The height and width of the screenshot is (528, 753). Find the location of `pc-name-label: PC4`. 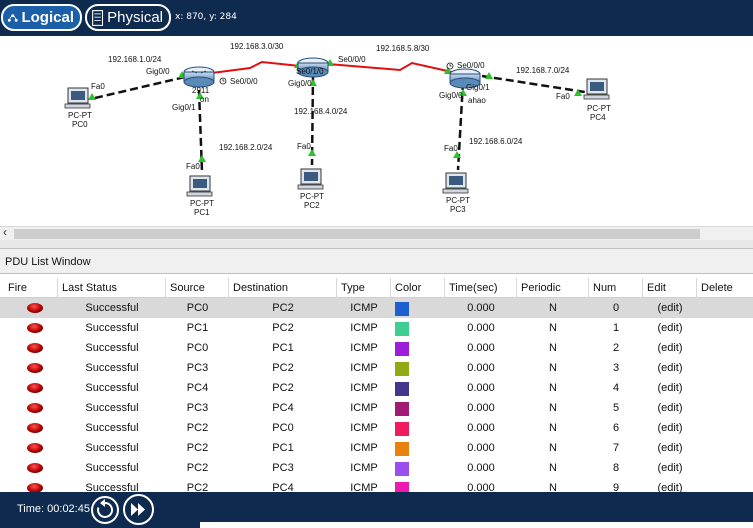

pc-name-label: PC4 is located at coordinates (598, 117).